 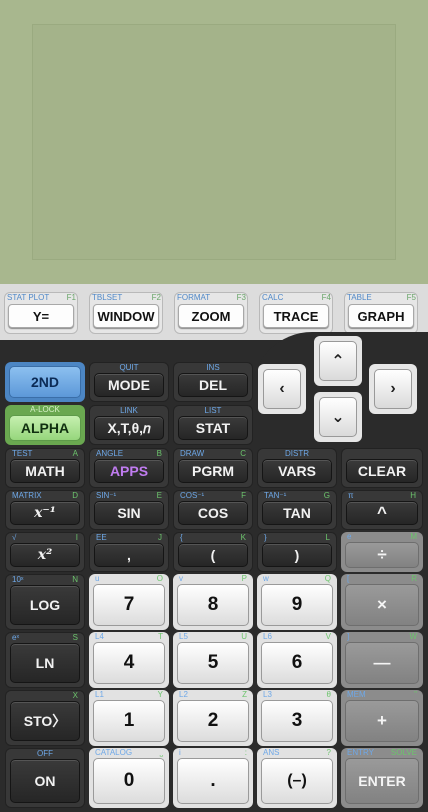 What do you see at coordinates (297, 660) in the screenshot?
I see `digit-6-key: L6 V 6` at bounding box center [297, 660].